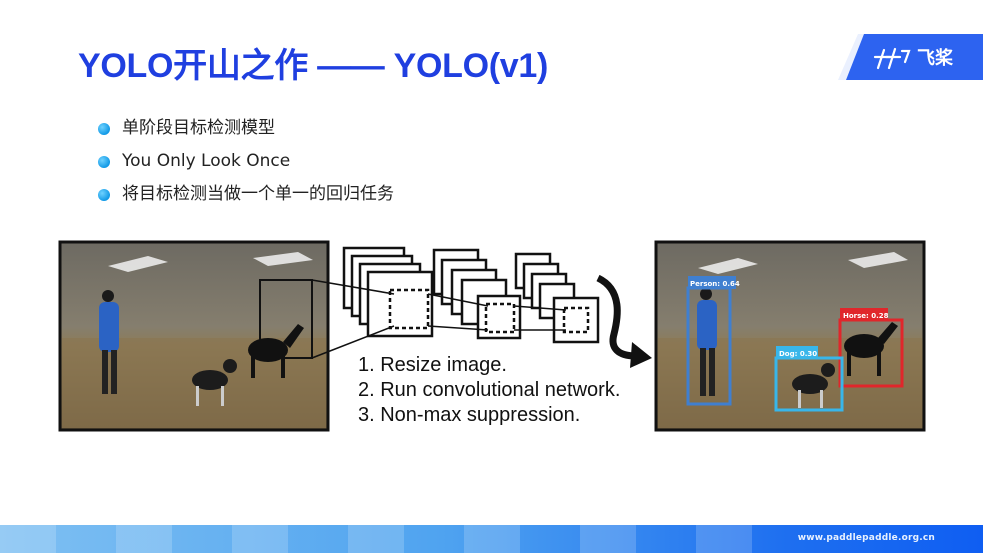 This screenshot has width=983, height=553. Describe the element at coordinates (246, 196) in the screenshot. I see `bullet-item: 将目标检测当做一个单一的回归任务` at that location.